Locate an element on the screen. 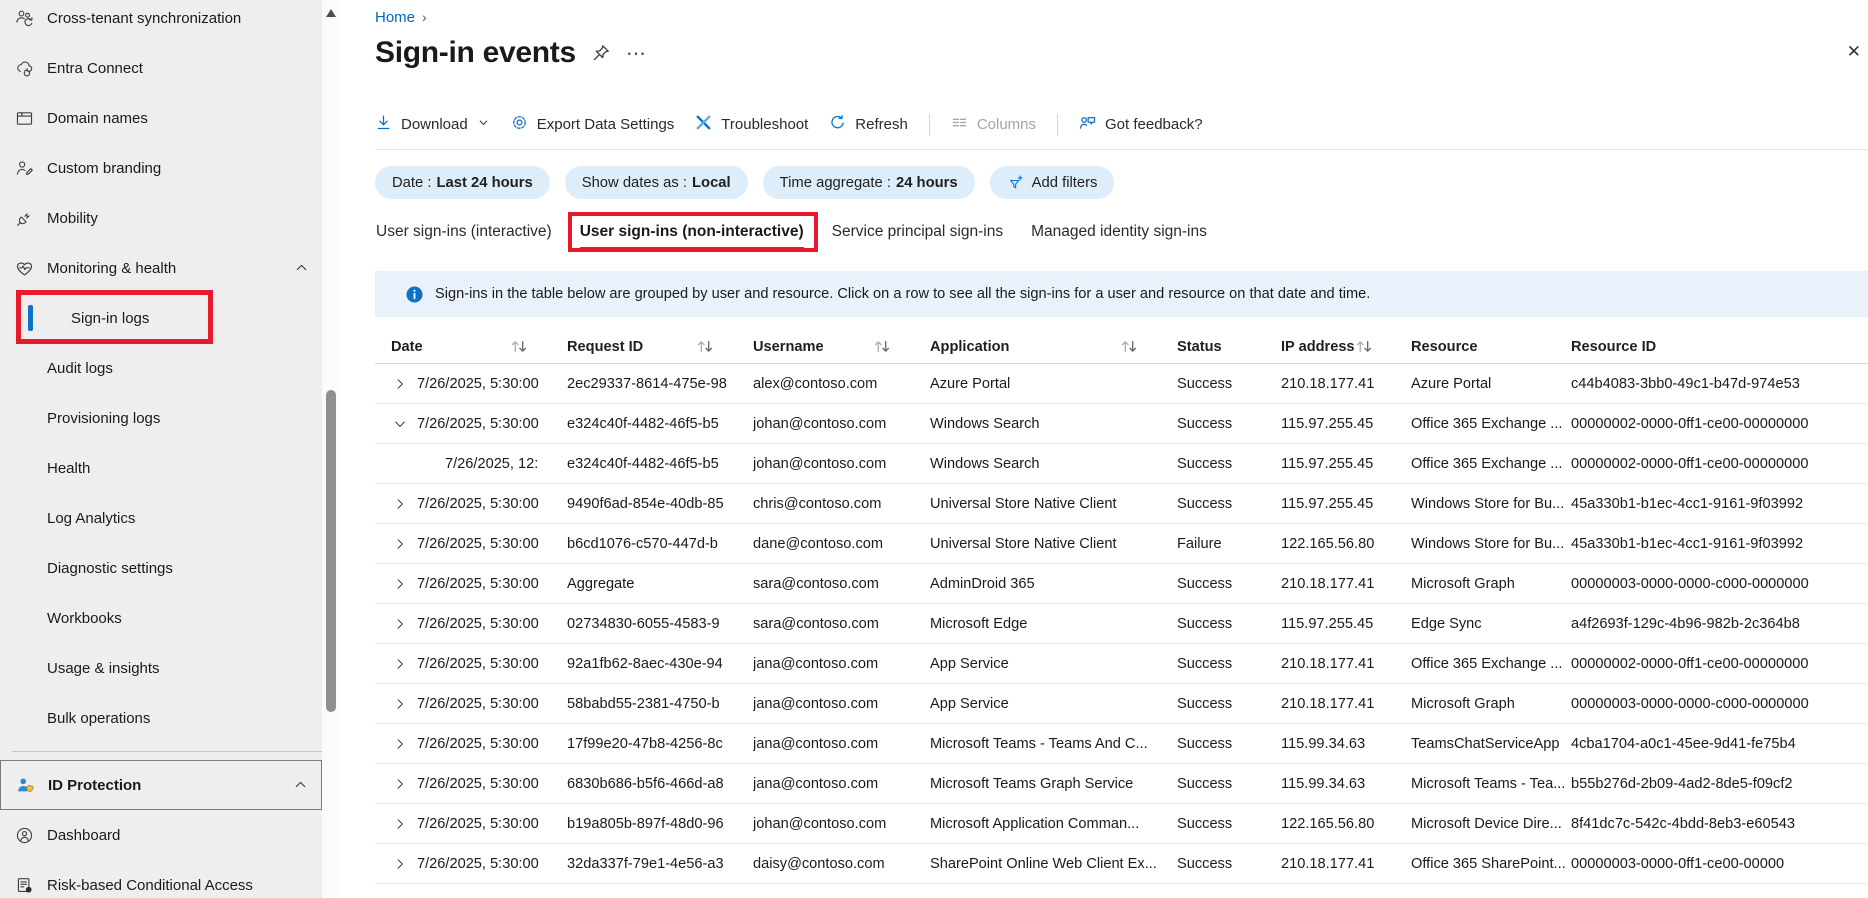 The image size is (1868, 898). sidebar-item-audit-logs: Audit logs is located at coordinates (161, 368).